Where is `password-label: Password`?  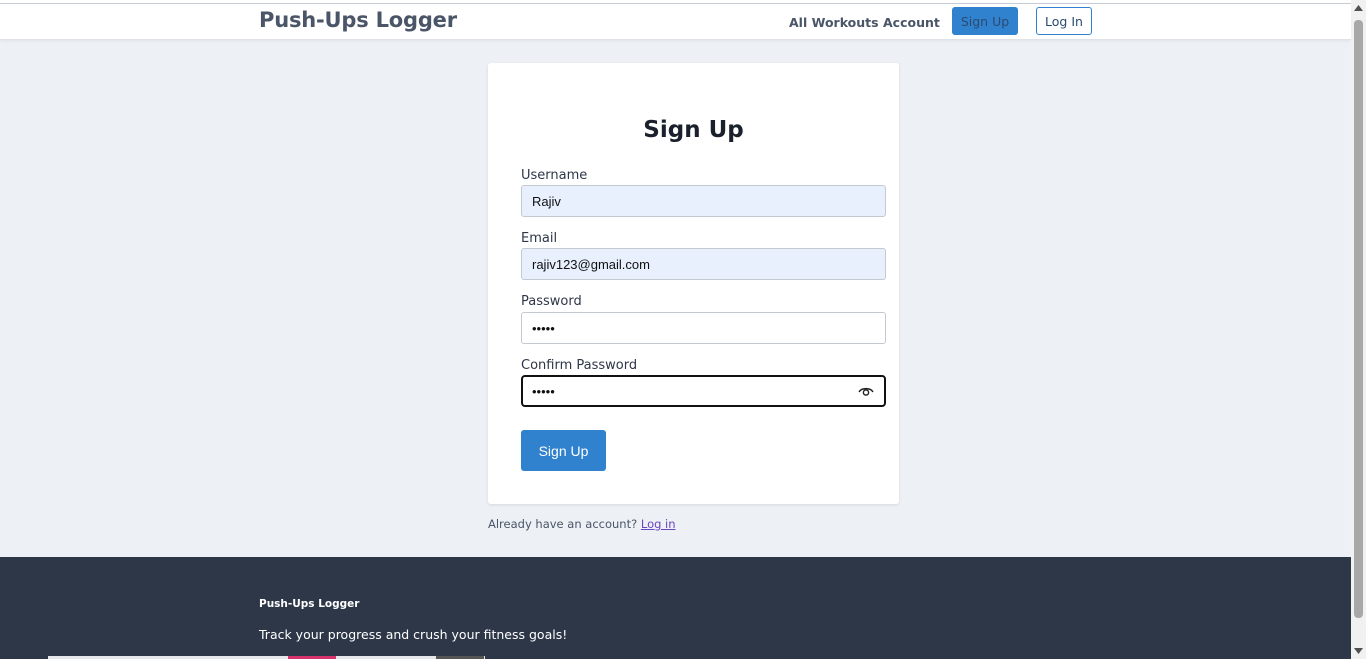
password-label: Password is located at coordinates (551, 301).